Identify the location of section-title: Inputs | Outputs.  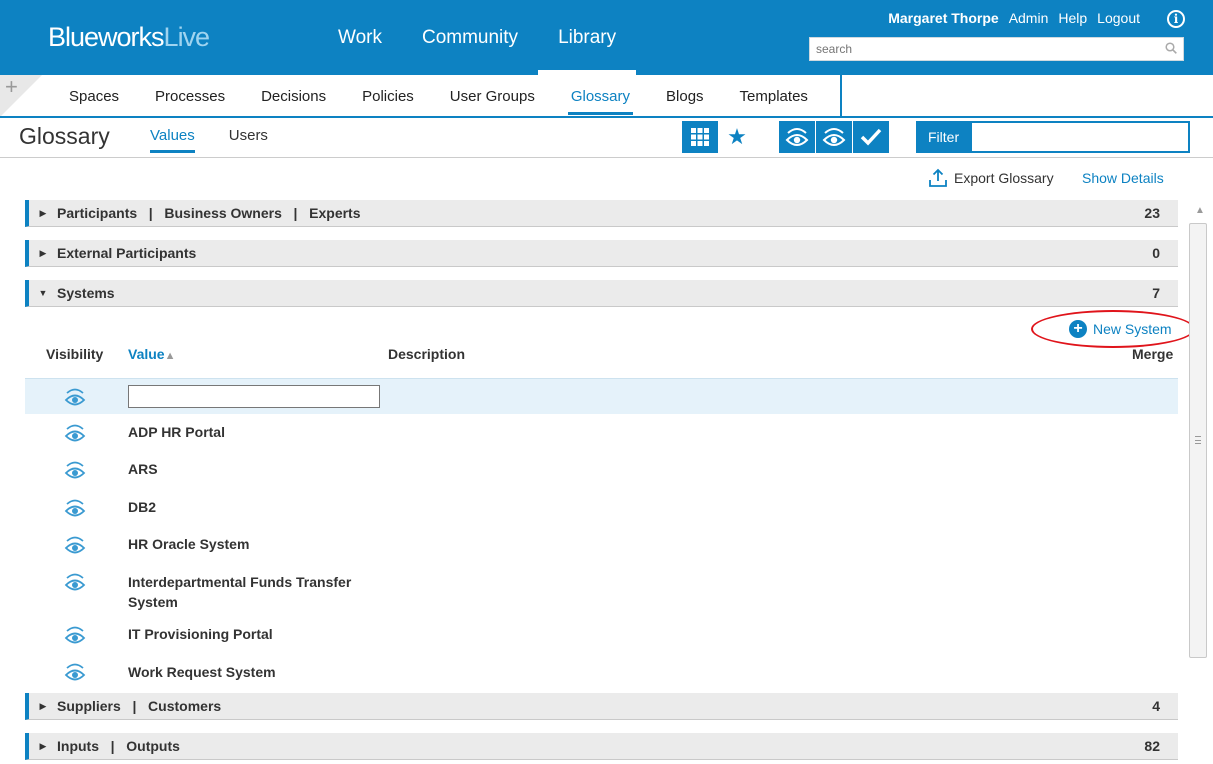
(118, 746).